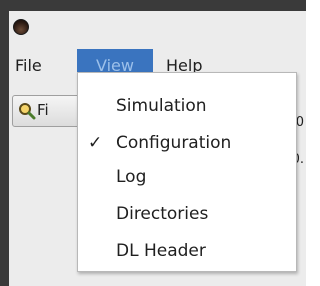 The image size is (320, 286). I want to click on magnifier-icon, so click(27, 111).